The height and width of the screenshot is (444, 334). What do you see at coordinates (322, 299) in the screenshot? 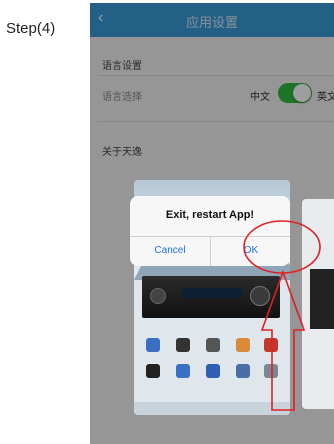
I see `device-image` at bounding box center [322, 299].